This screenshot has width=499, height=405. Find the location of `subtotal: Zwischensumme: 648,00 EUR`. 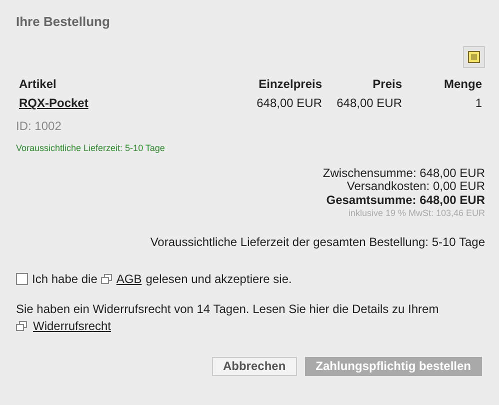

subtotal: Zwischensumme: 648,00 EUR is located at coordinates (403, 173).